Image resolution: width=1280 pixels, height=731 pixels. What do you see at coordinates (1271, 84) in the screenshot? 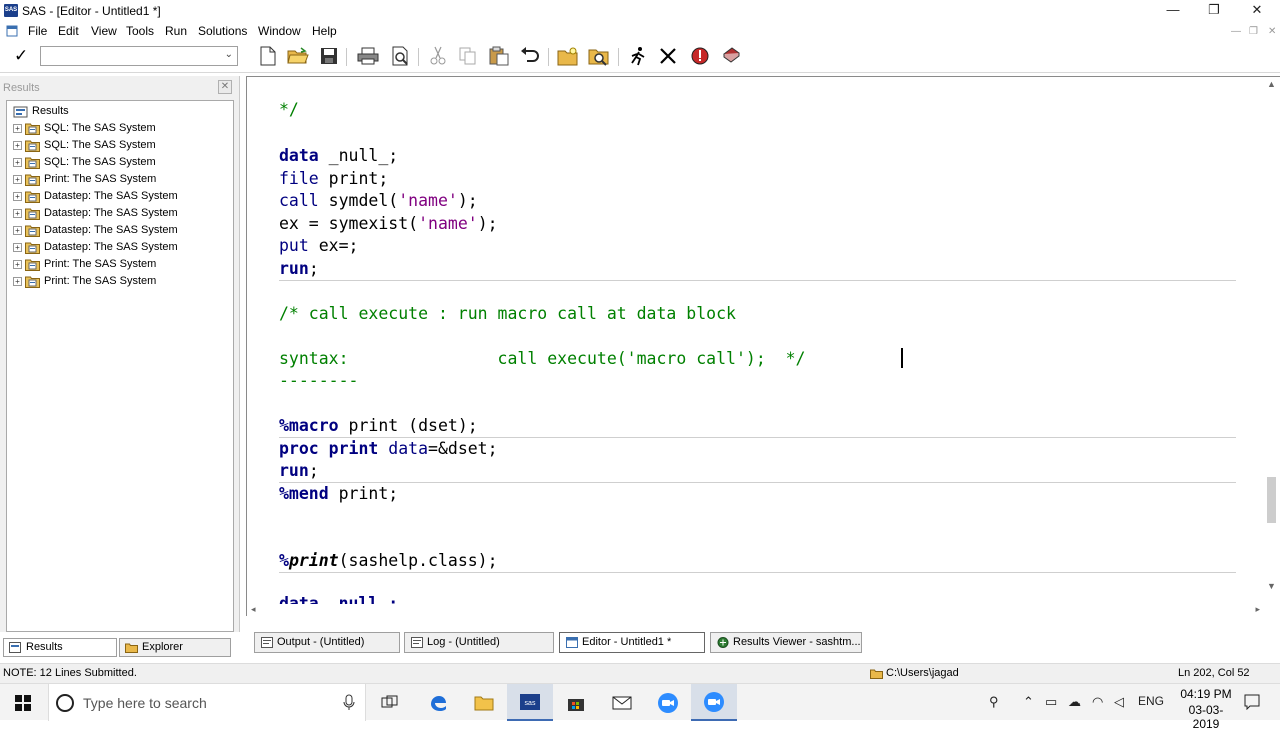
I see `scroll-up-icon: ▲` at bounding box center [1271, 84].